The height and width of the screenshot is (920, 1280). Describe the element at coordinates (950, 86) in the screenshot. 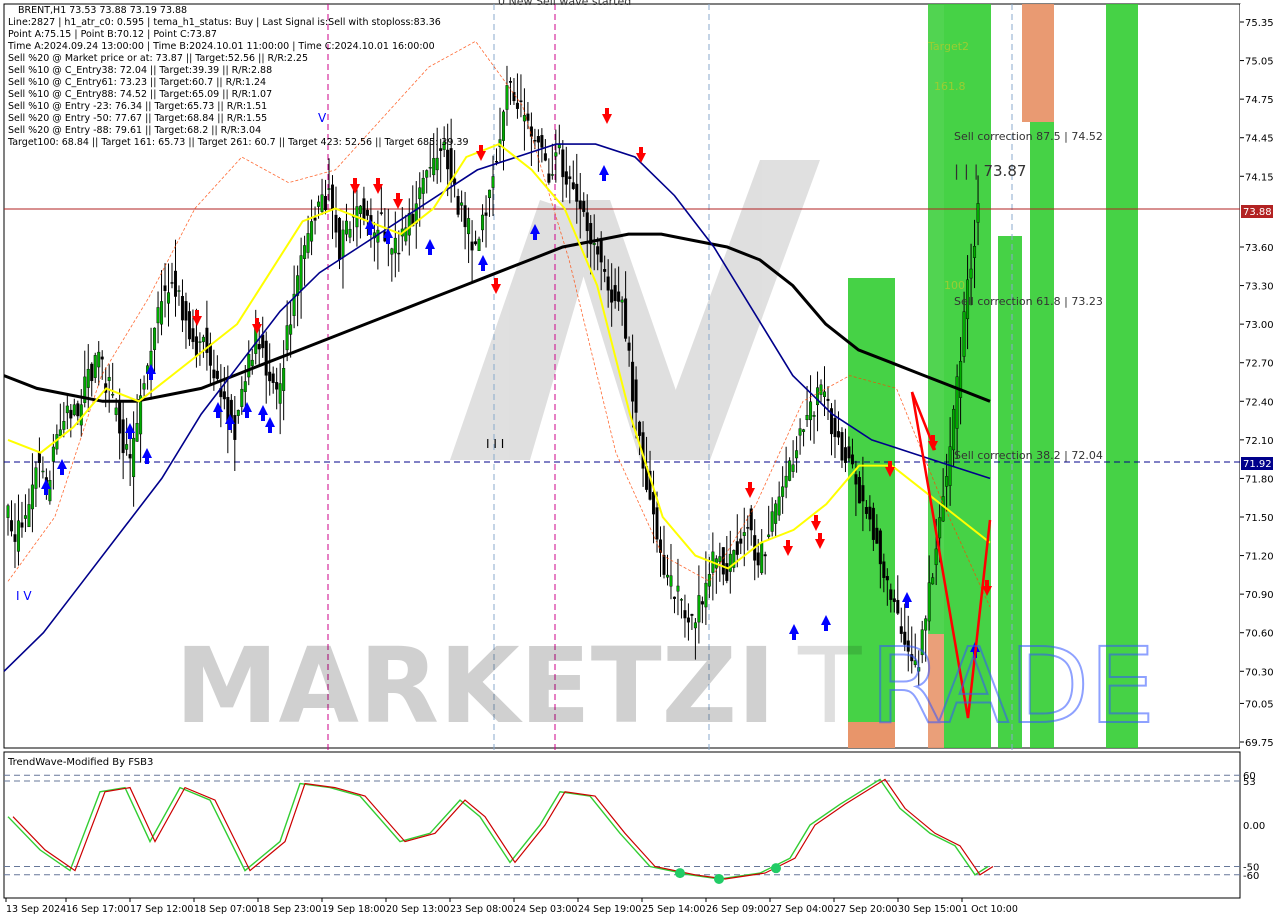

I see `t1618-label: 161.8` at that location.